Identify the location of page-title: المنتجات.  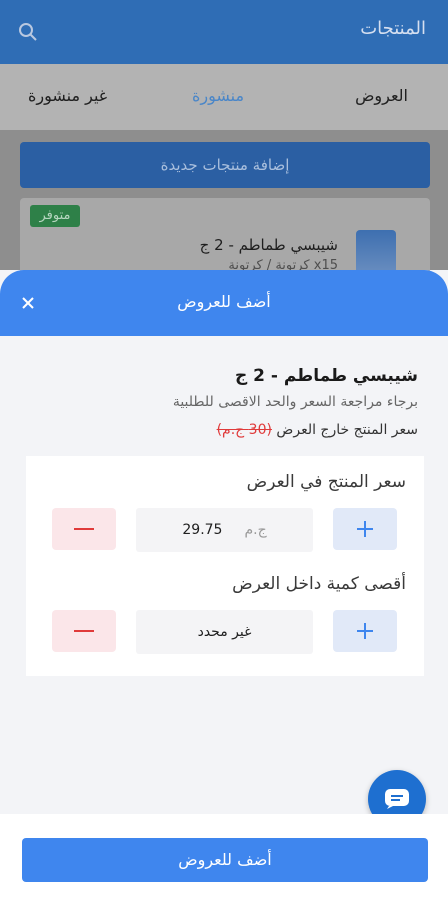
(393, 28).